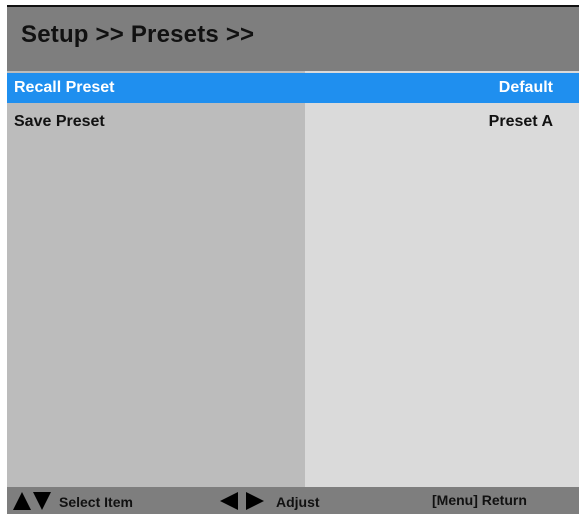 The width and height of the screenshot is (579, 515). I want to click on menu-item-value: Preset A, so click(520, 121).